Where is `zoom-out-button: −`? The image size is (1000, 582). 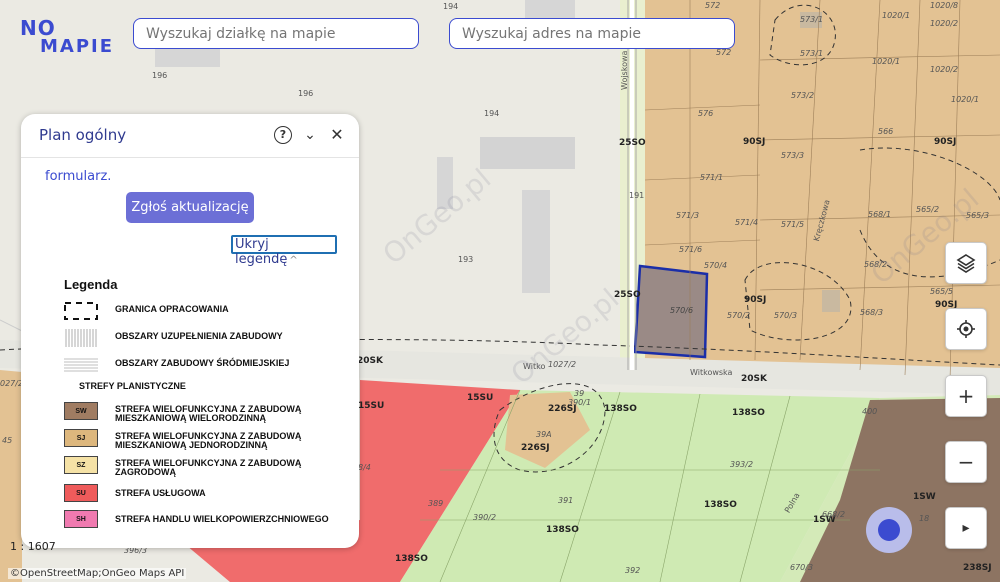 zoom-out-button: − is located at coordinates (966, 462).